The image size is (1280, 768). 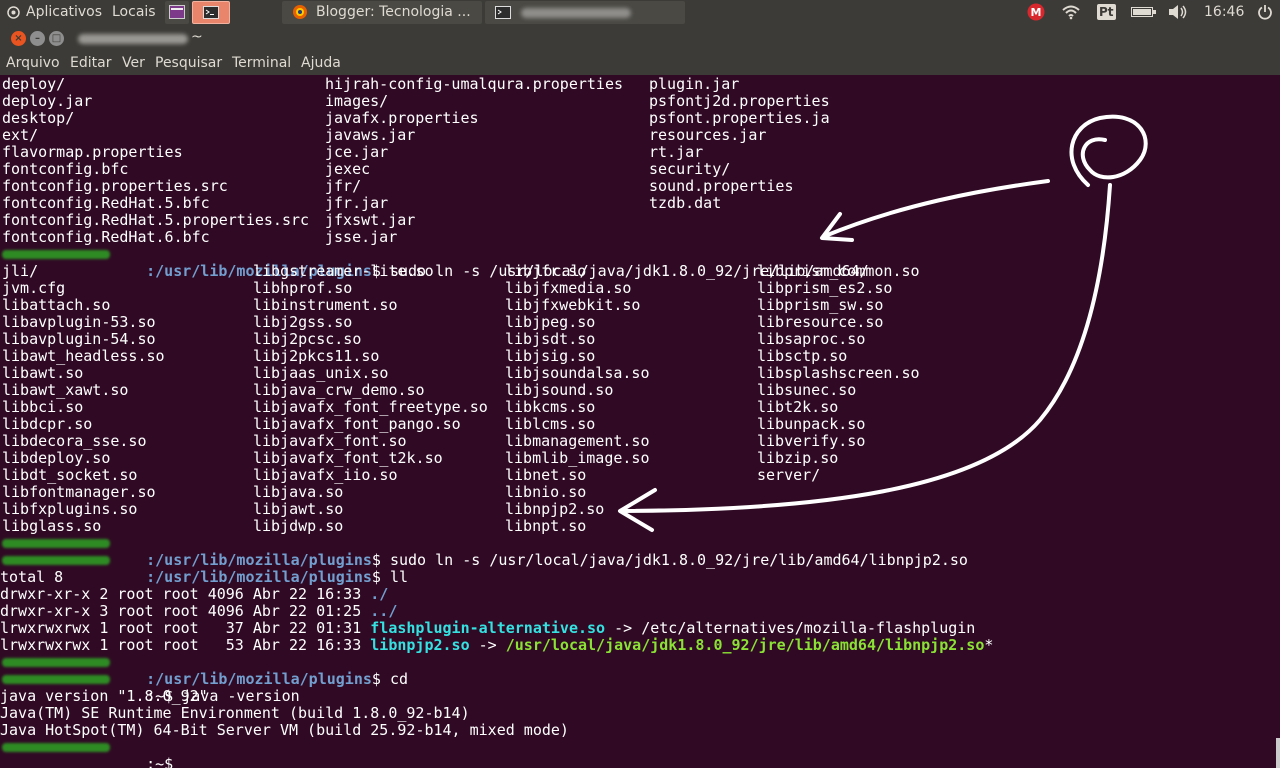 I want to click on file-entry: libjaas_unix.so, so click(x=321, y=373).